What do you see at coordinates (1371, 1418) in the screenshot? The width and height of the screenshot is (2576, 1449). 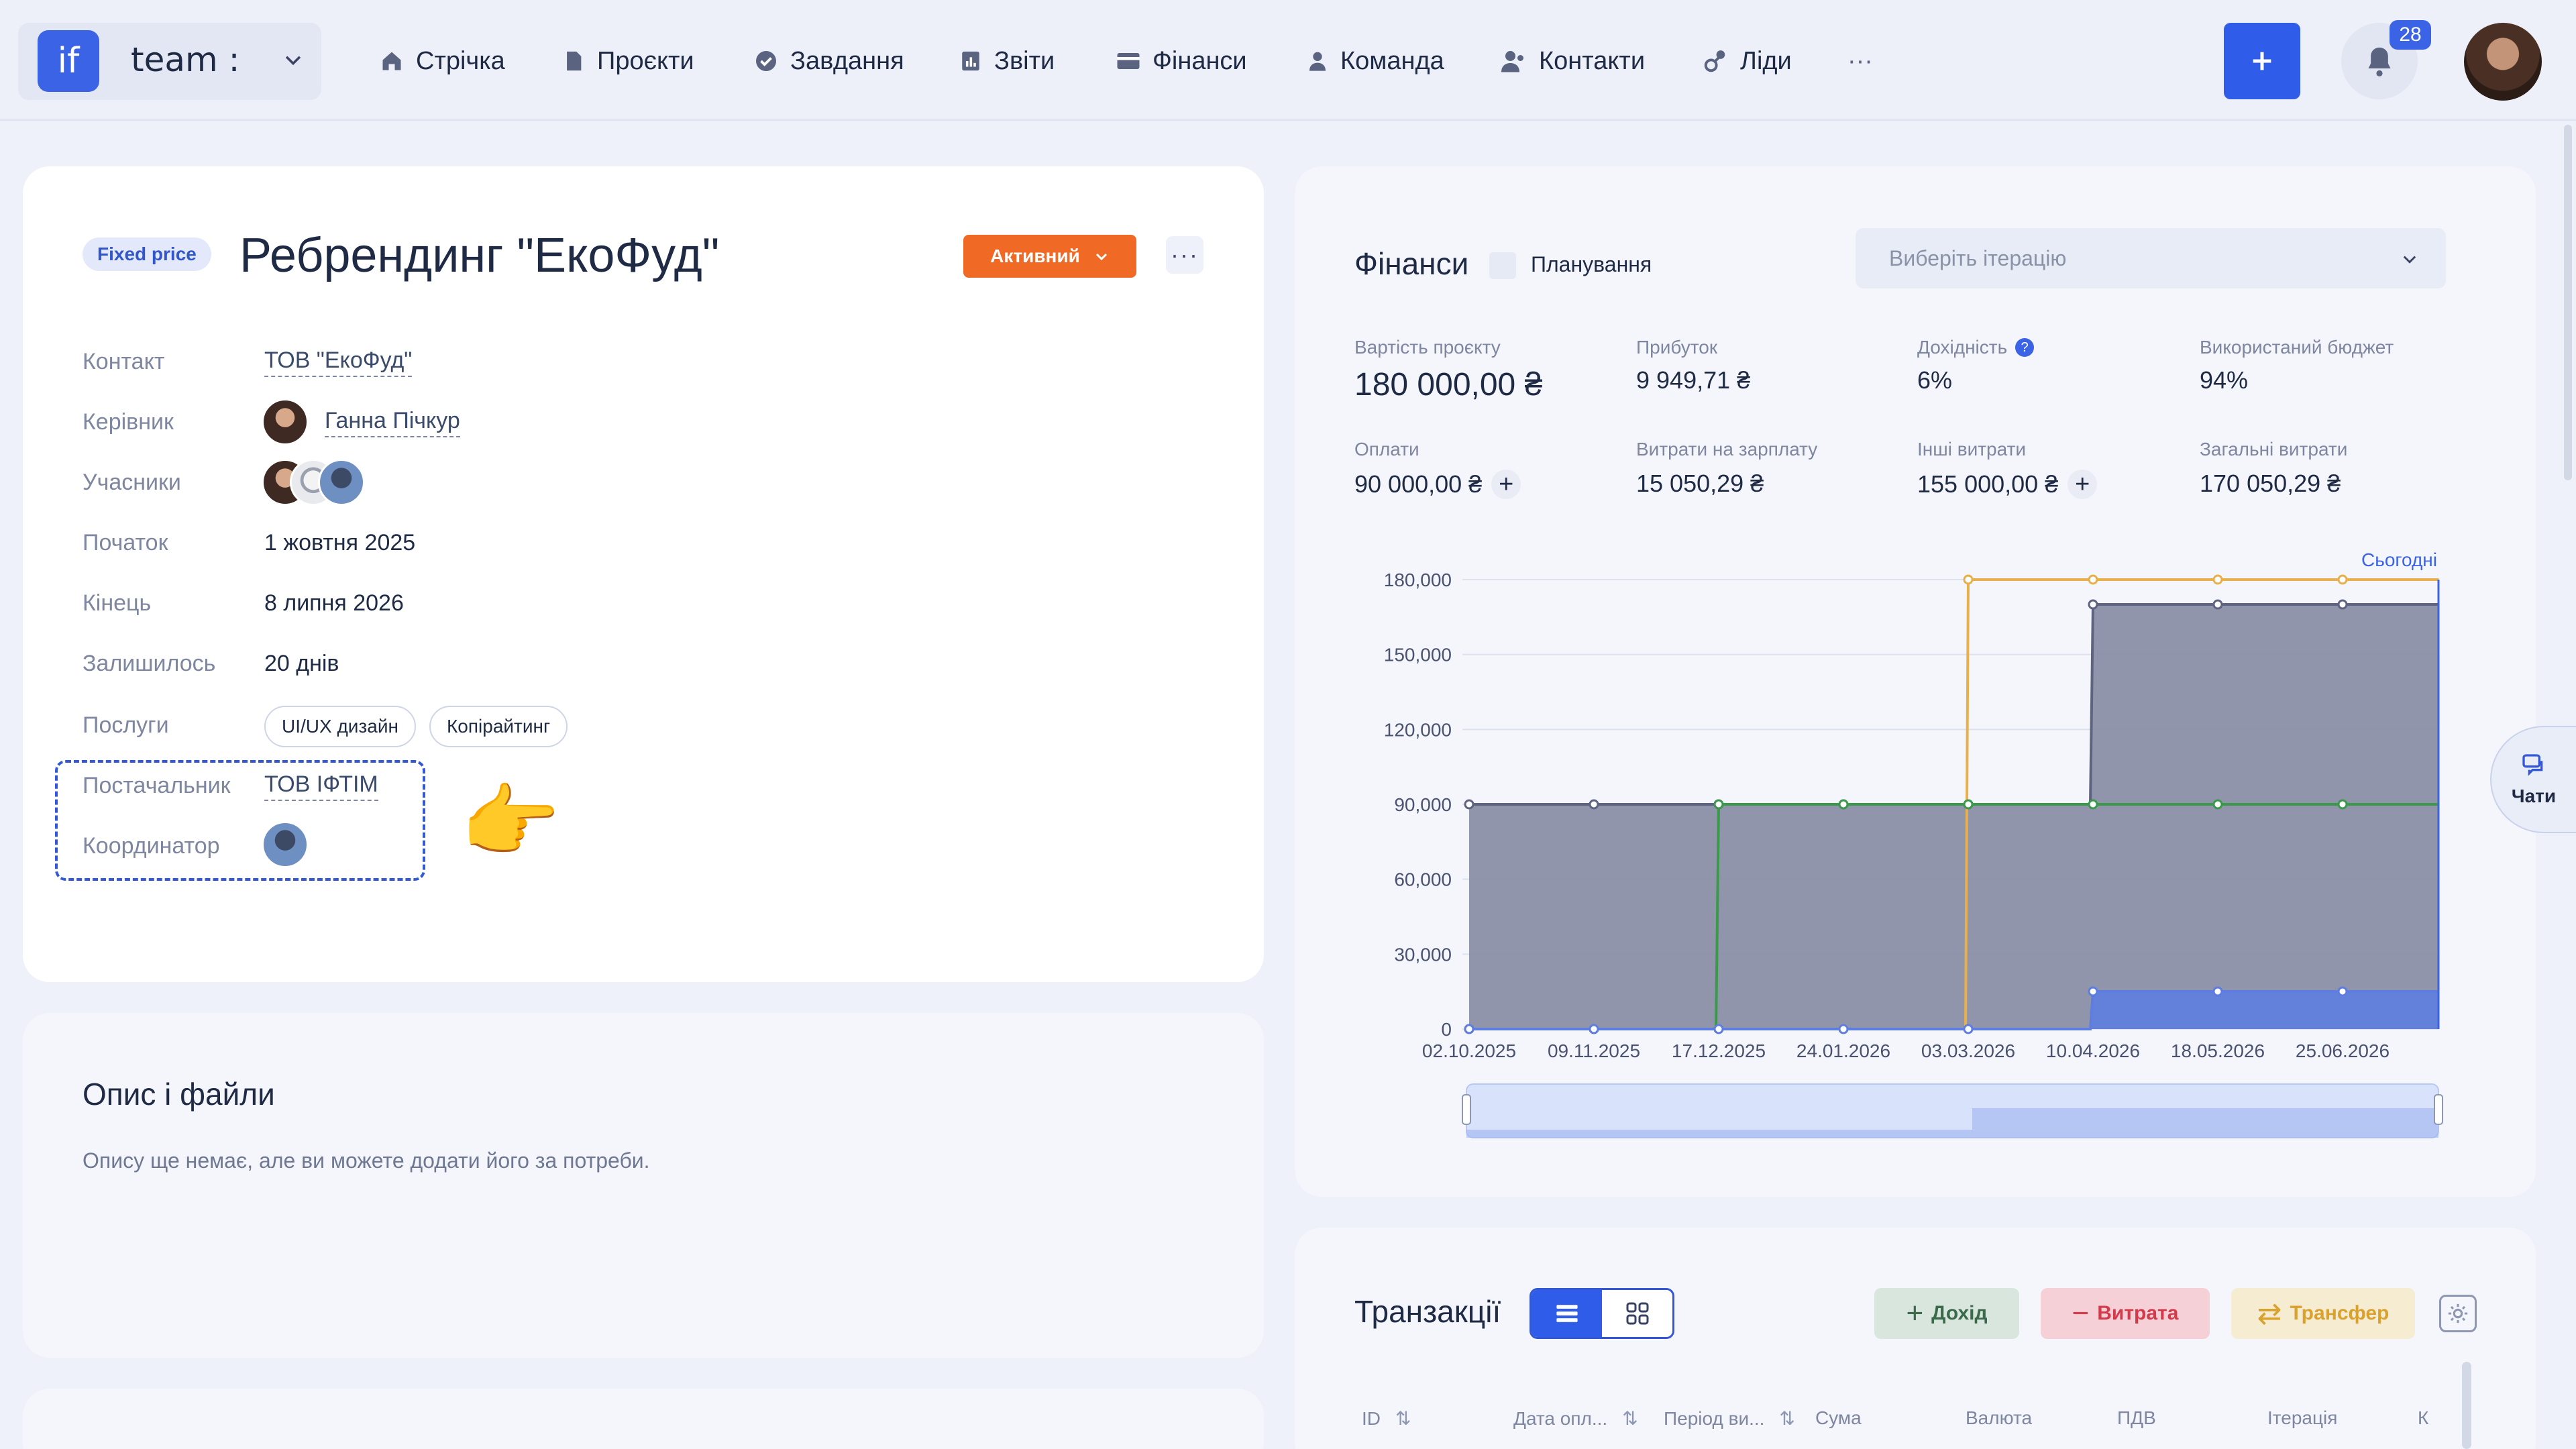 I see `column-label: ID` at bounding box center [1371, 1418].